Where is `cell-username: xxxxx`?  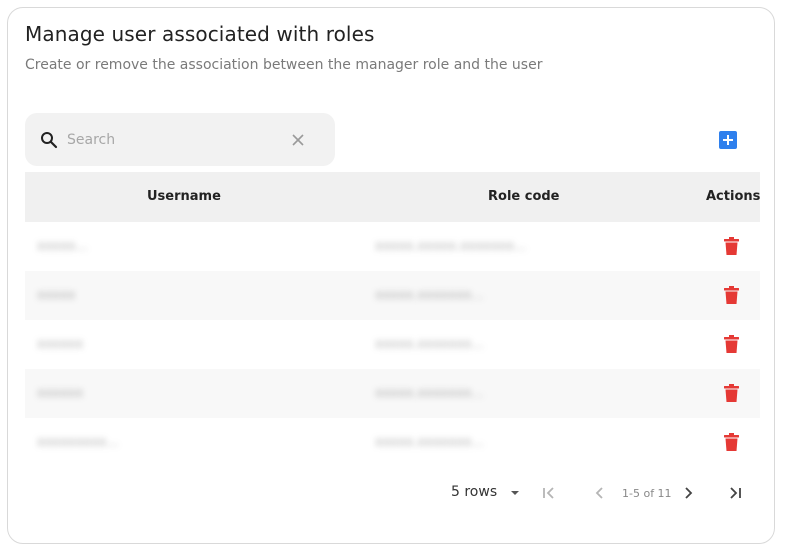 cell-username: xxxxx is located at coordinates (56, 295).